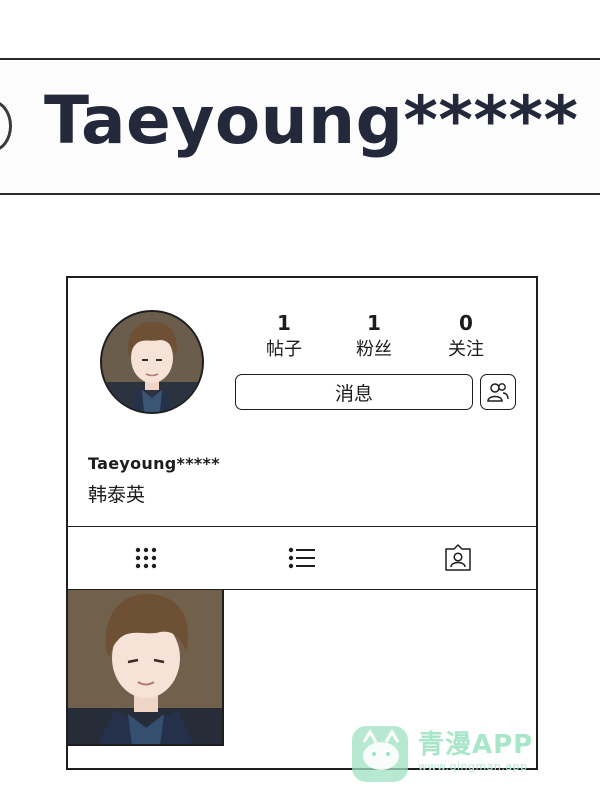 Image resolution: width=600 pixels, height=812 pixels. I want to click on tab-tagged, so click(458, 558).